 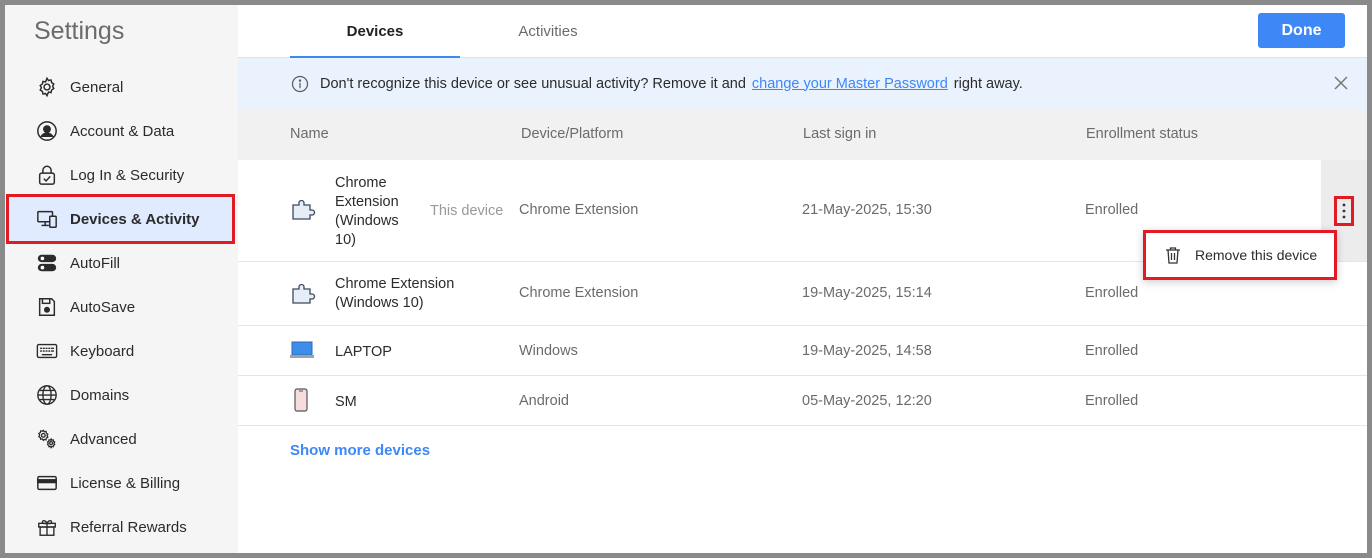 I want to click on sidebar-item-label: General, so click(x=97, y=87).